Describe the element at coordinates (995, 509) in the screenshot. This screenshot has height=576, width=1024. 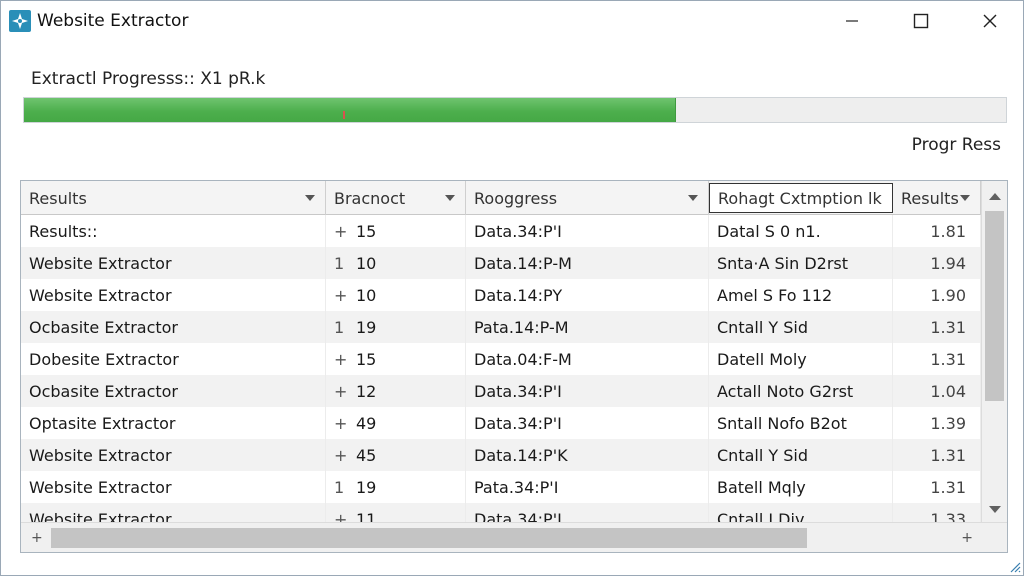
I see `scroll-down-icon` at that location.